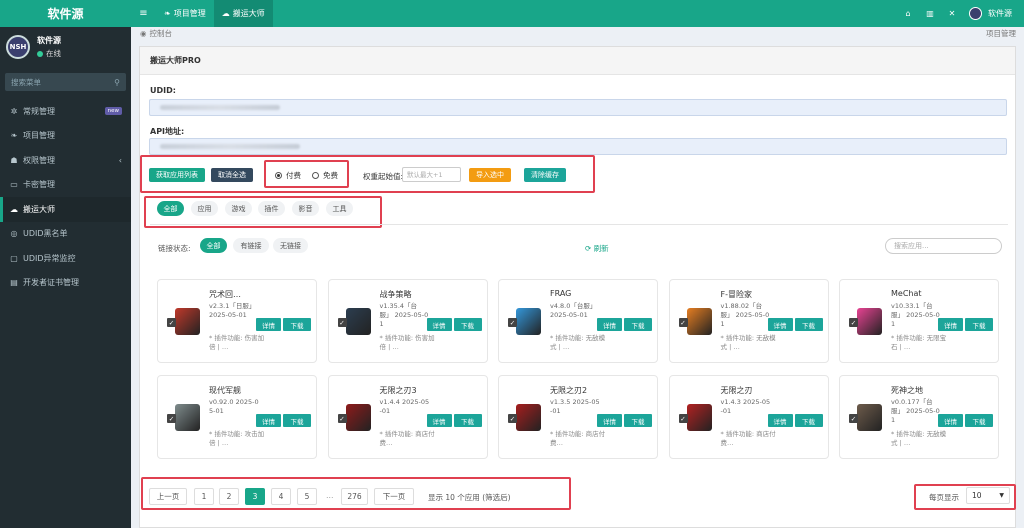 Image resolution: width=1024 pixels, height=528 pixels. I want to click on sidebar-item: ❧ 项目管理, so click(65, 136).